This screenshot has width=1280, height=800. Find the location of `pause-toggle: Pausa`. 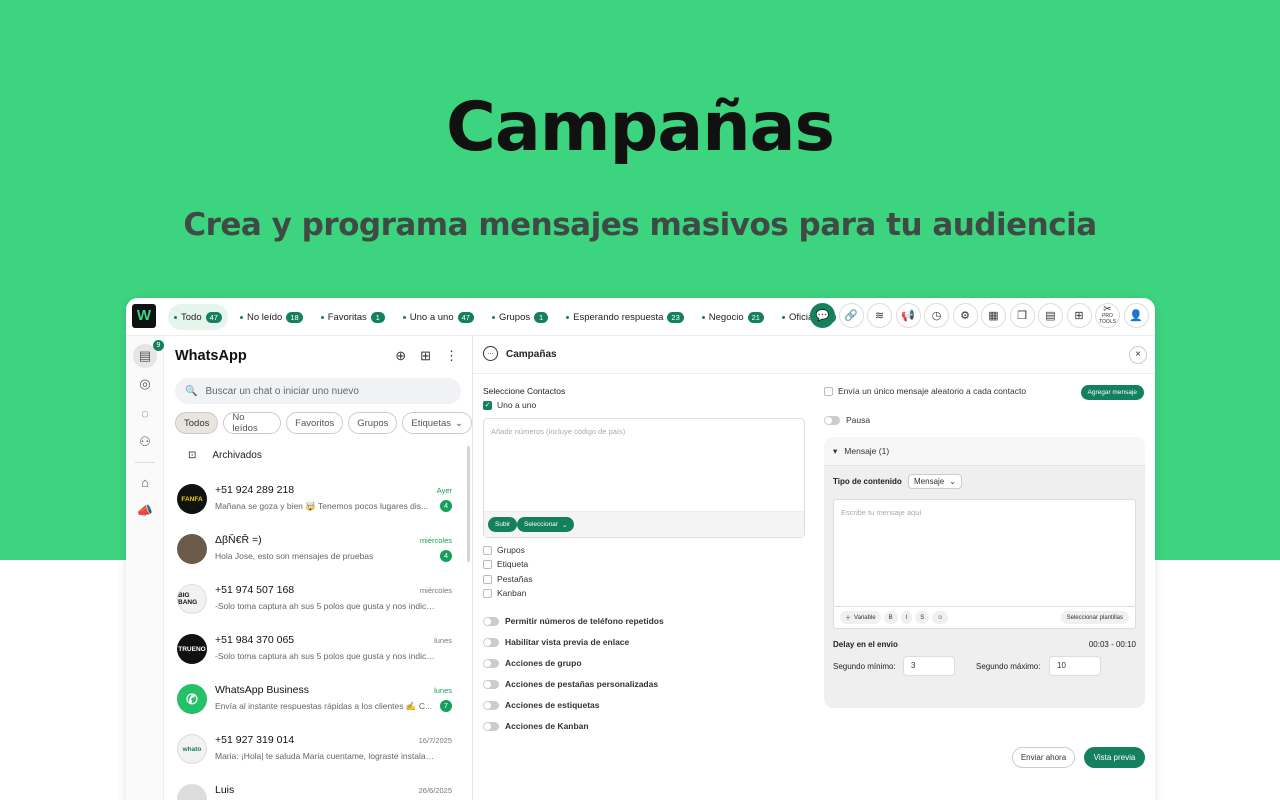

pause-toggle: Pausa is located at coordinates (847, 420).